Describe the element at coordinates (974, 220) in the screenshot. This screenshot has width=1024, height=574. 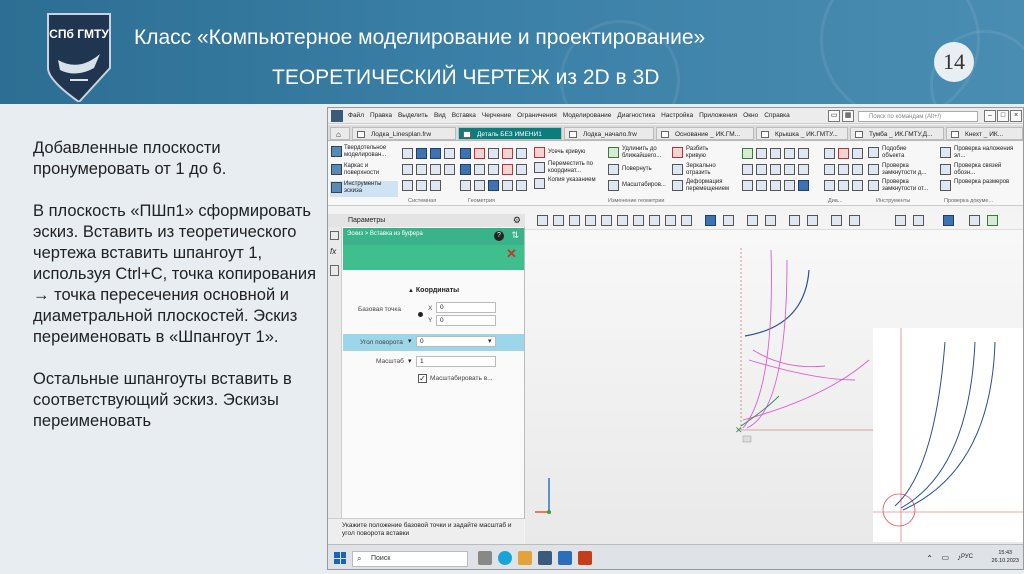
I see `pencil-icon` at that location.